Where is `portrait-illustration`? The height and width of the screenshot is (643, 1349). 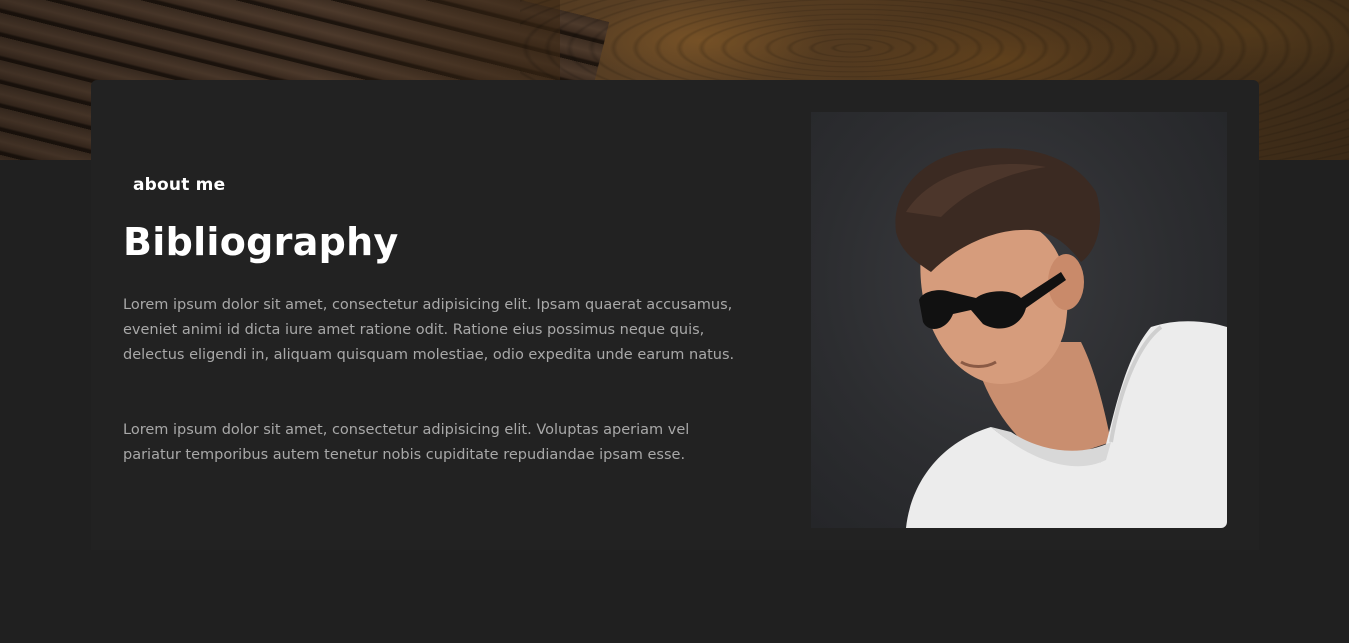 portrait-illustration is located at coordinates (1061, 338).